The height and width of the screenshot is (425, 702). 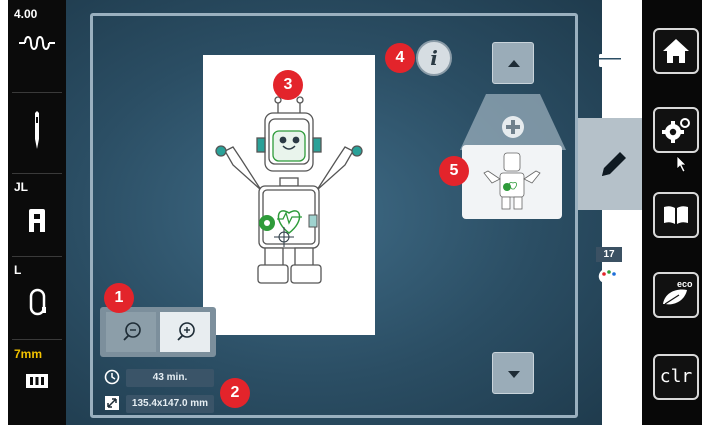 I want to click on hoop-label: L, so click(x=18, y=270).